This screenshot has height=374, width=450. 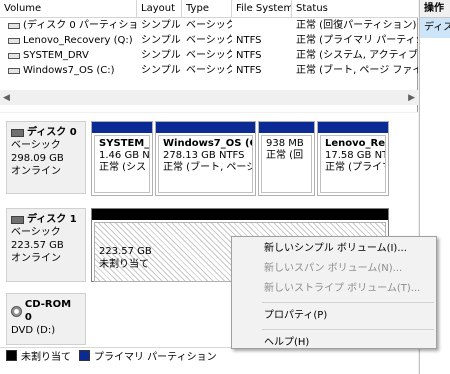 I want to click on volume-name: Lenovo_Recovery (Q:), so click(x=78, y=40).